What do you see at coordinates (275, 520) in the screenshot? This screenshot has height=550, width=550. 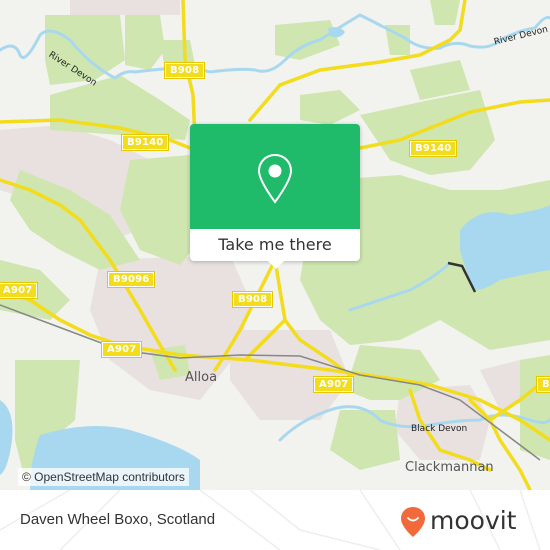 I see `footer: Daven Wheel Boxo, Scotland moovit` at bounding box center [275, 520].